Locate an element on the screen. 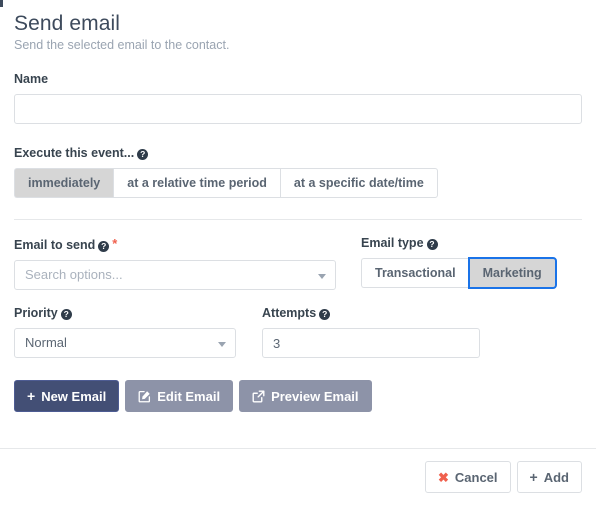  email-type-group: Email type? Transactional Marketing is located at coordinates (471, 263).